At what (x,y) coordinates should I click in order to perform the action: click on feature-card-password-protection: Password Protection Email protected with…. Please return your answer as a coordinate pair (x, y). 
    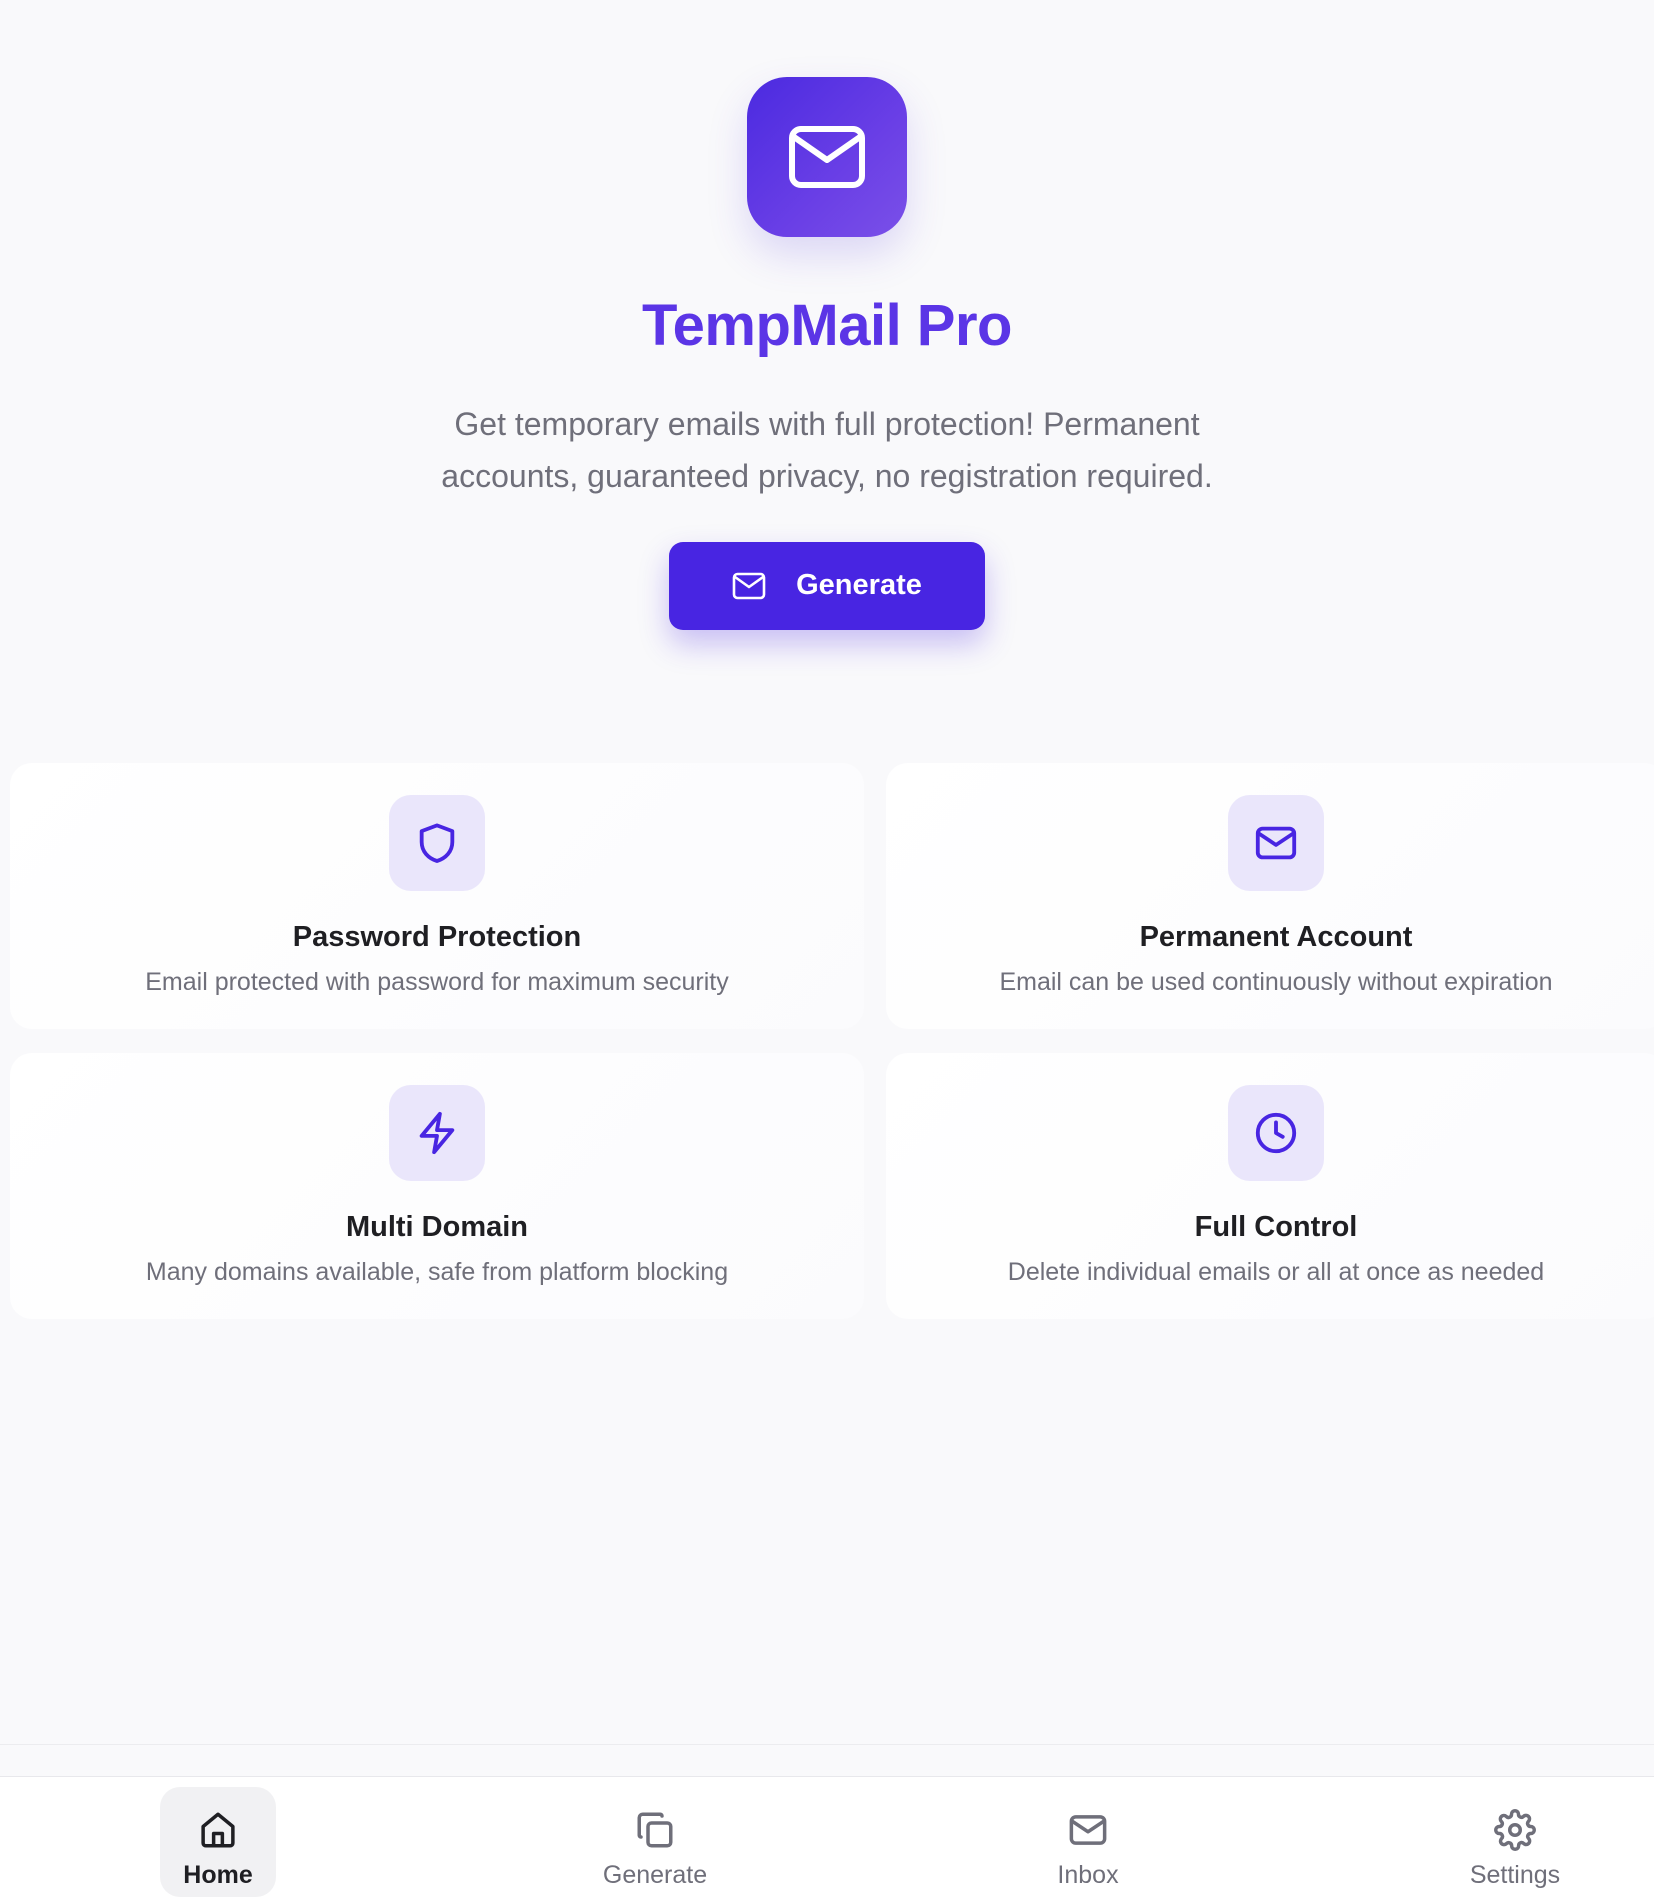
    Looking at the image, I should click on (437, 896).